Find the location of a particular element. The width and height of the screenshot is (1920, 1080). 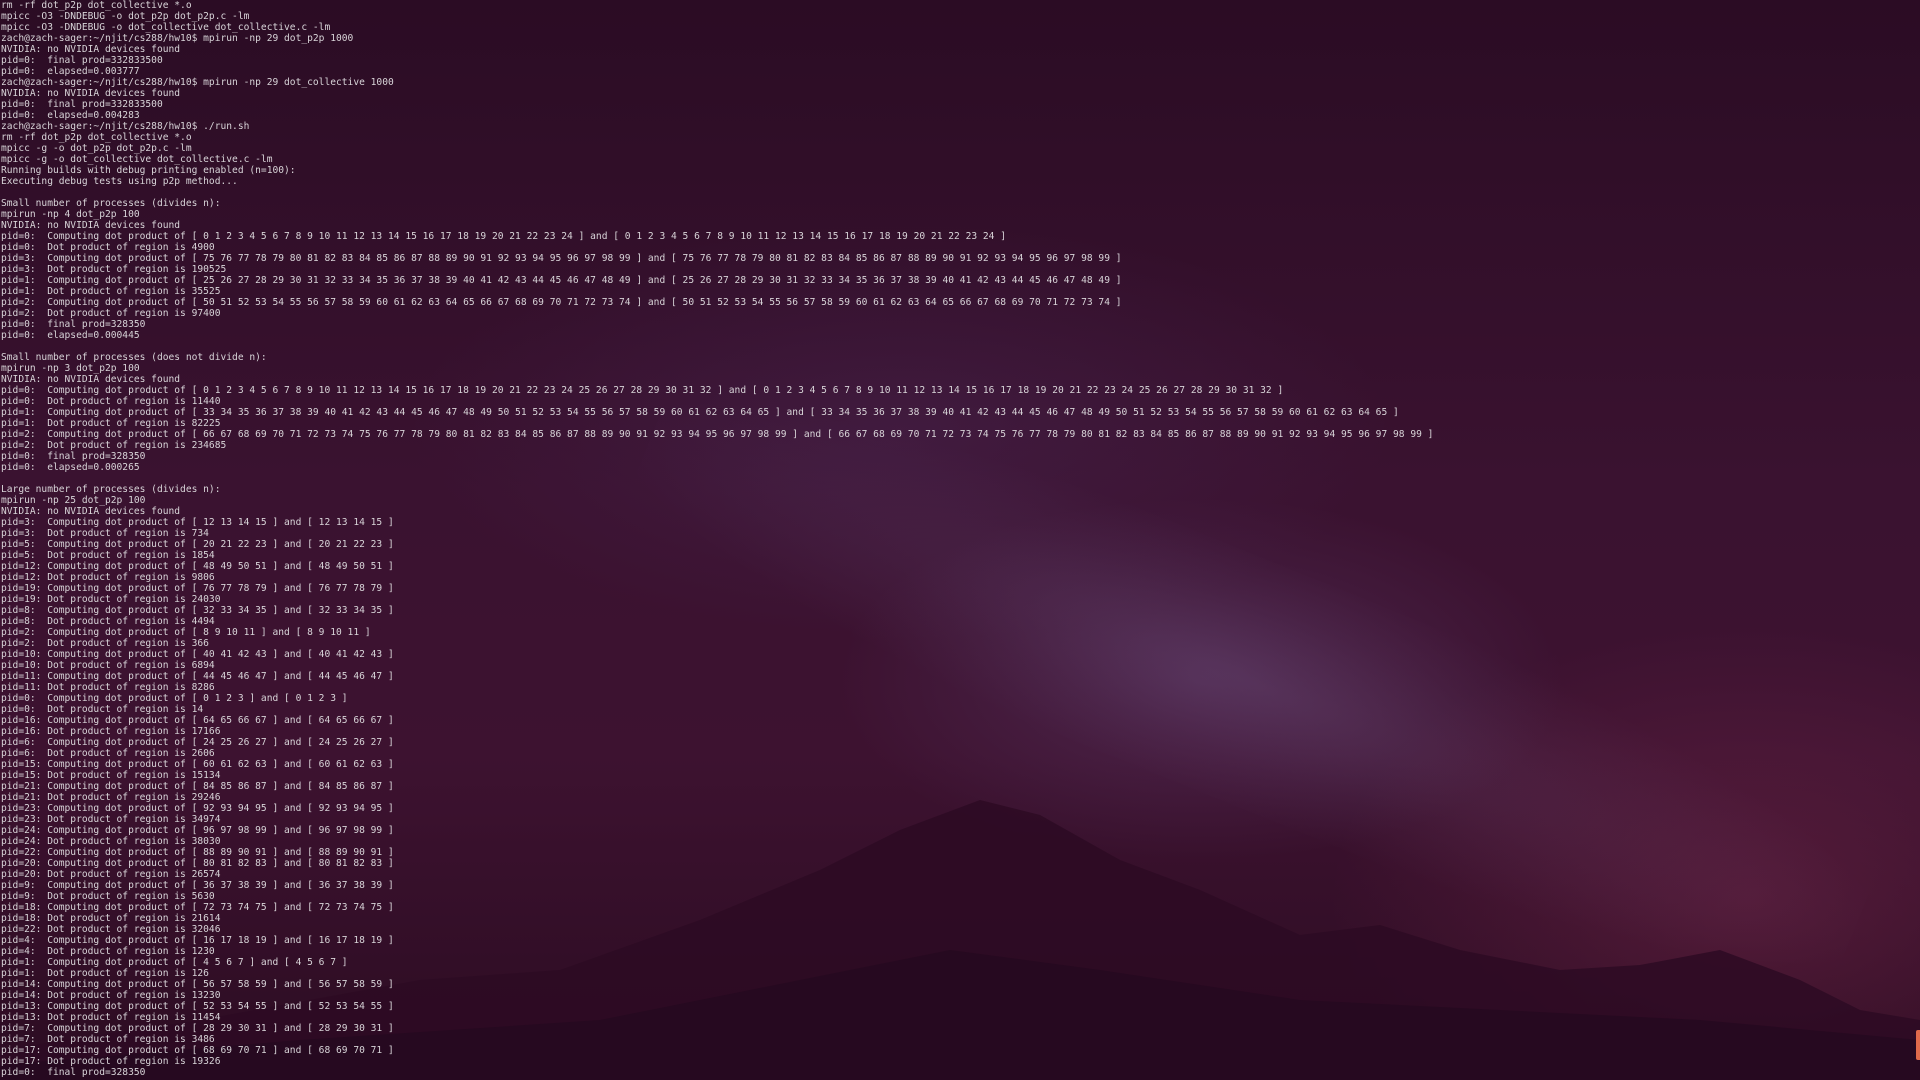

terminal-line: pid=13: Dot product of region is 11454 is located at coordinates (111, 1017).